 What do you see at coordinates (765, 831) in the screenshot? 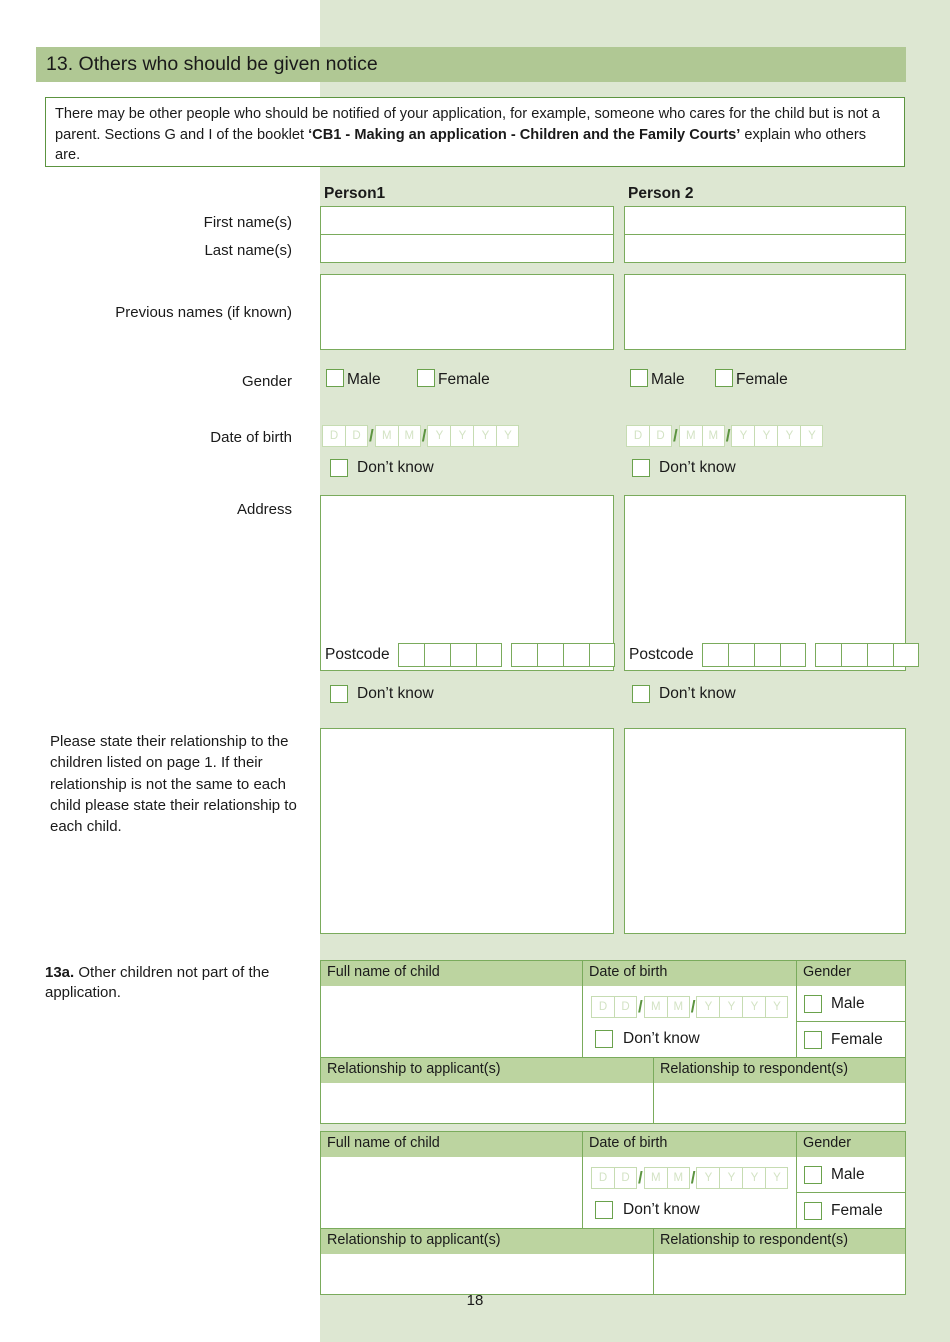
I see `relationship-input-person2` at bounding box center [765, 831].